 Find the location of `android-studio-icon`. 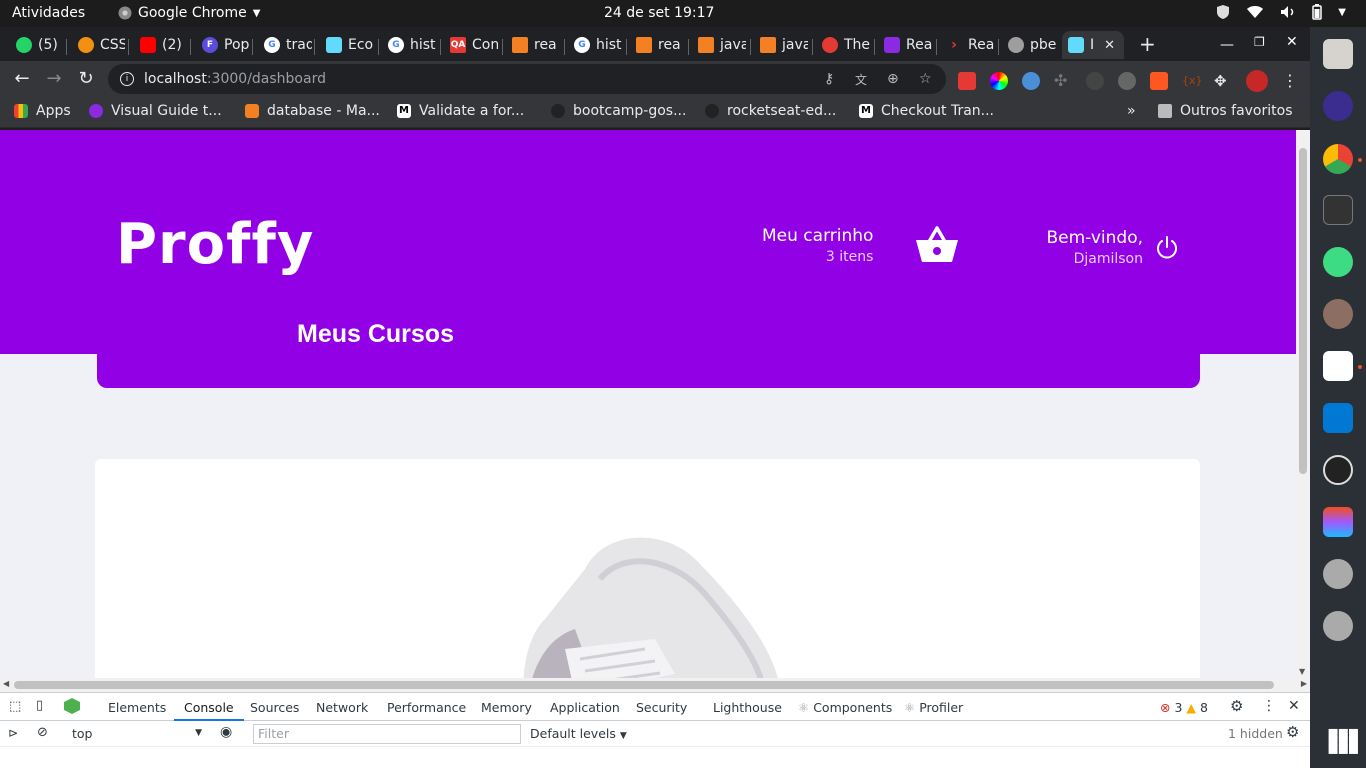

android-studio-icon is located at coordinates (1338, 262).